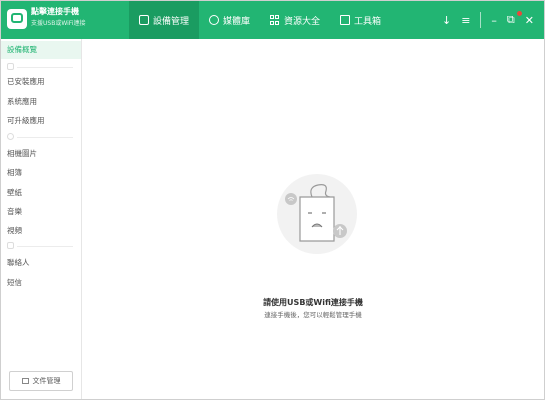 This screenshot has height=400, width=545. I want to click on phone-icon, so click(144, 20).